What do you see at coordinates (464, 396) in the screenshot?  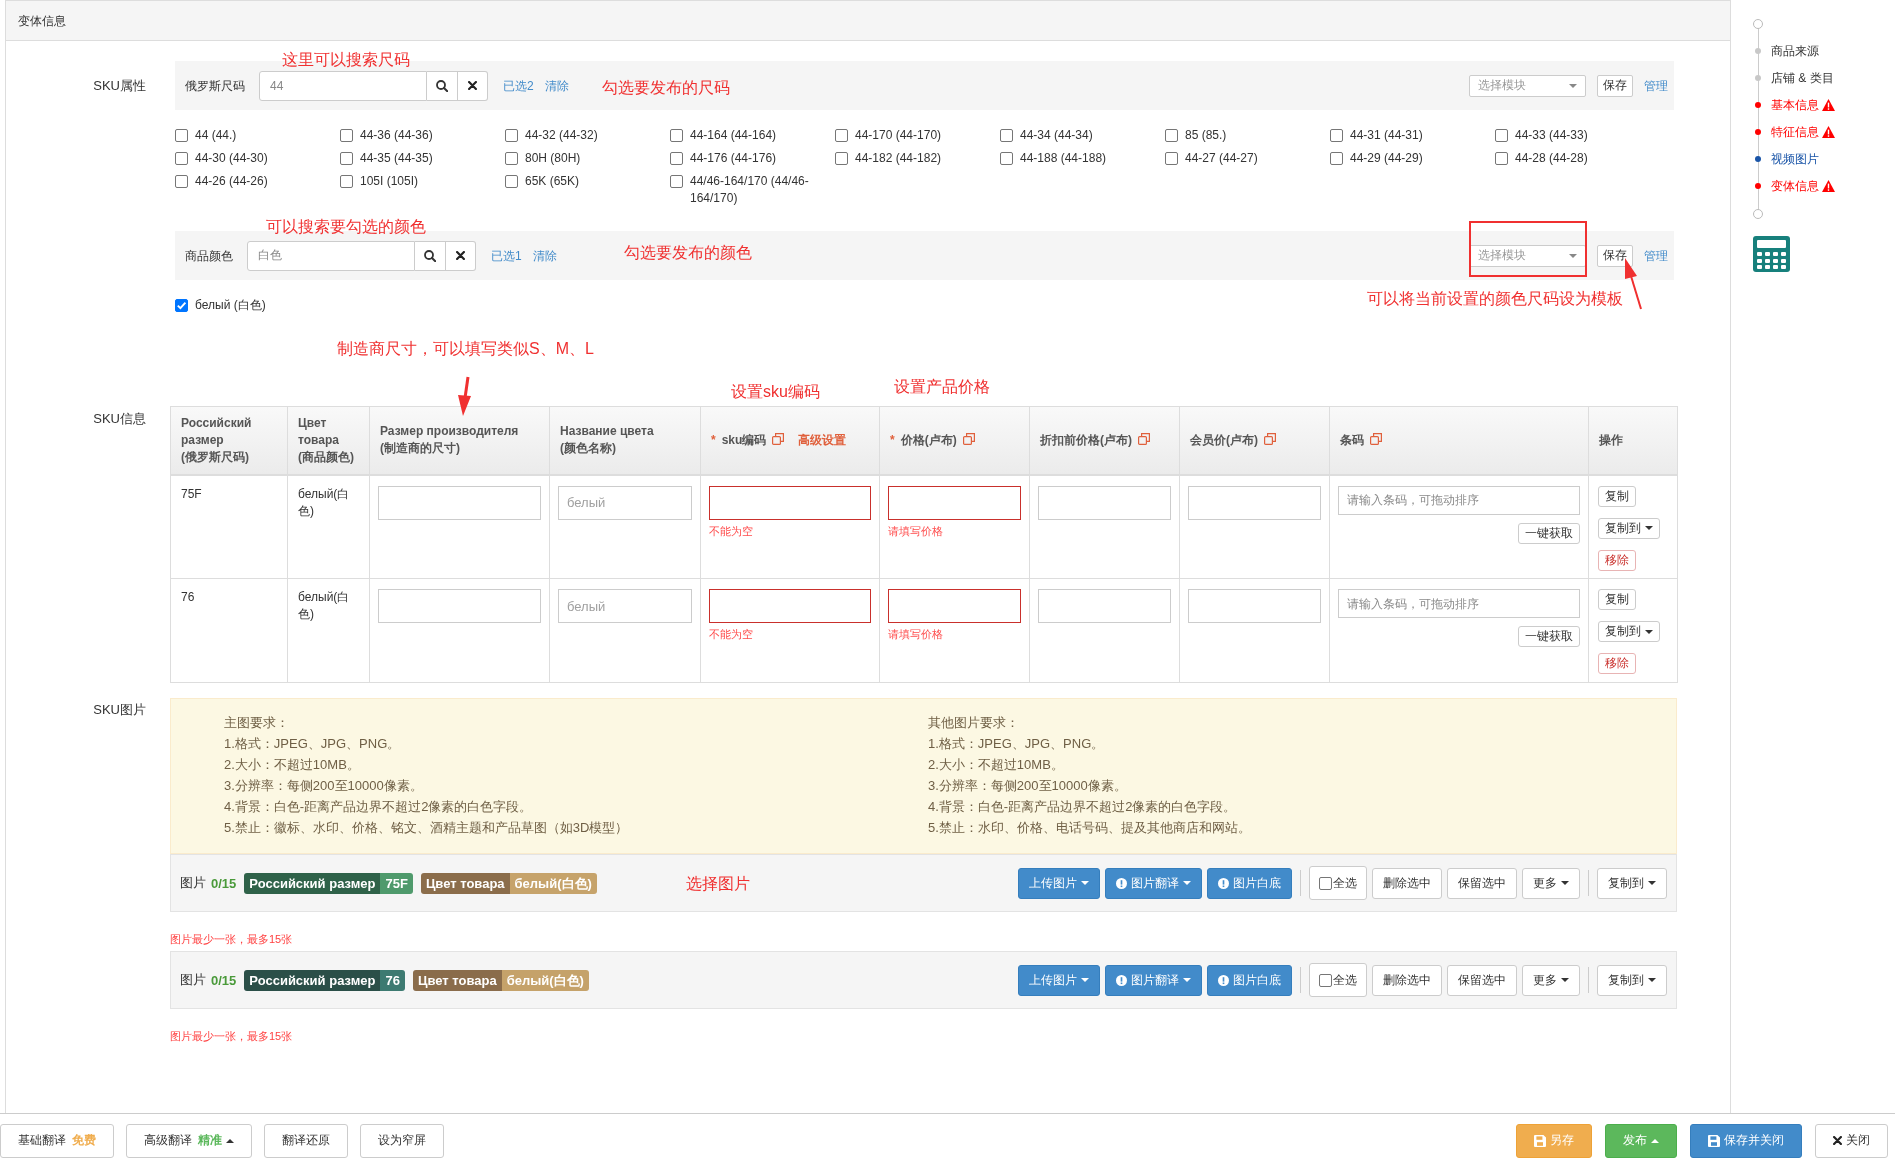 I see `arrow` at bounding box center [464, 396].